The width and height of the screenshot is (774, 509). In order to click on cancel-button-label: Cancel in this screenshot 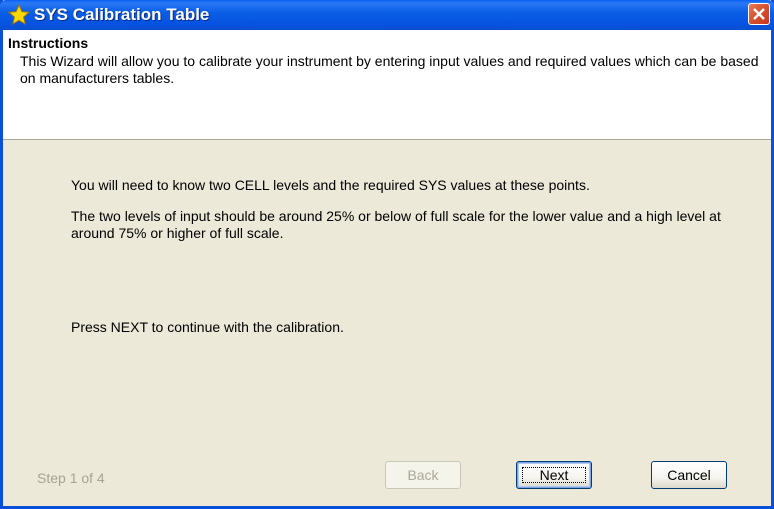, I will do `click(689, 475)`.